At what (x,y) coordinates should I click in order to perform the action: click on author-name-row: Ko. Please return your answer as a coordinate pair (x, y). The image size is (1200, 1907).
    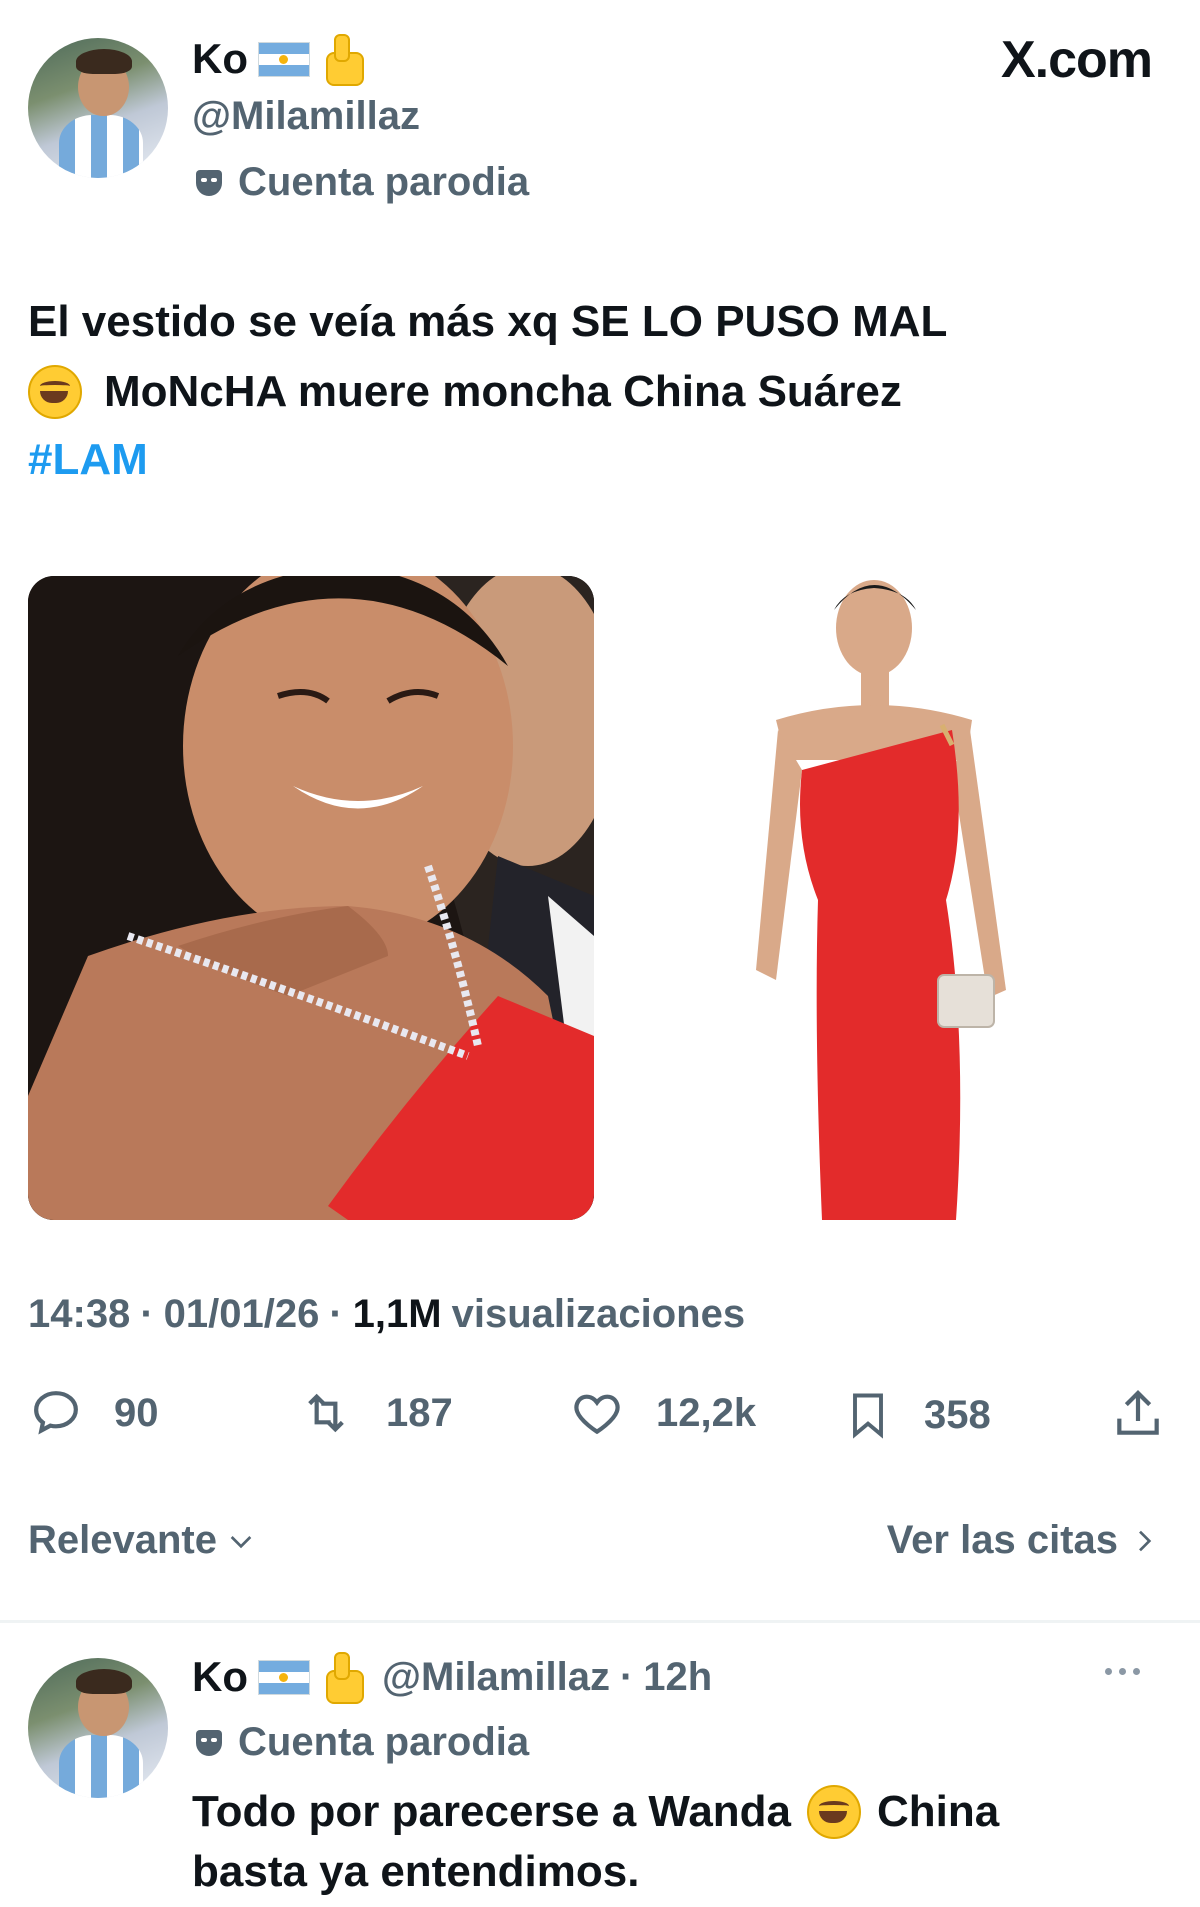
    Looking at the image, I should click on (278, 60).